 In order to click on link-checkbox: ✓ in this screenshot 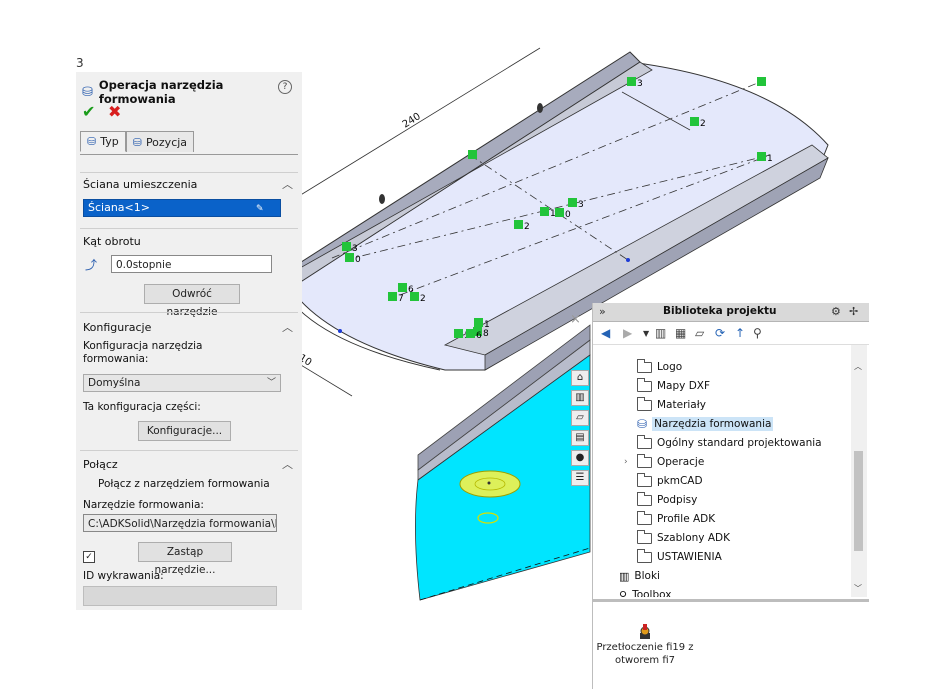, I will do `click(89, 557)`.